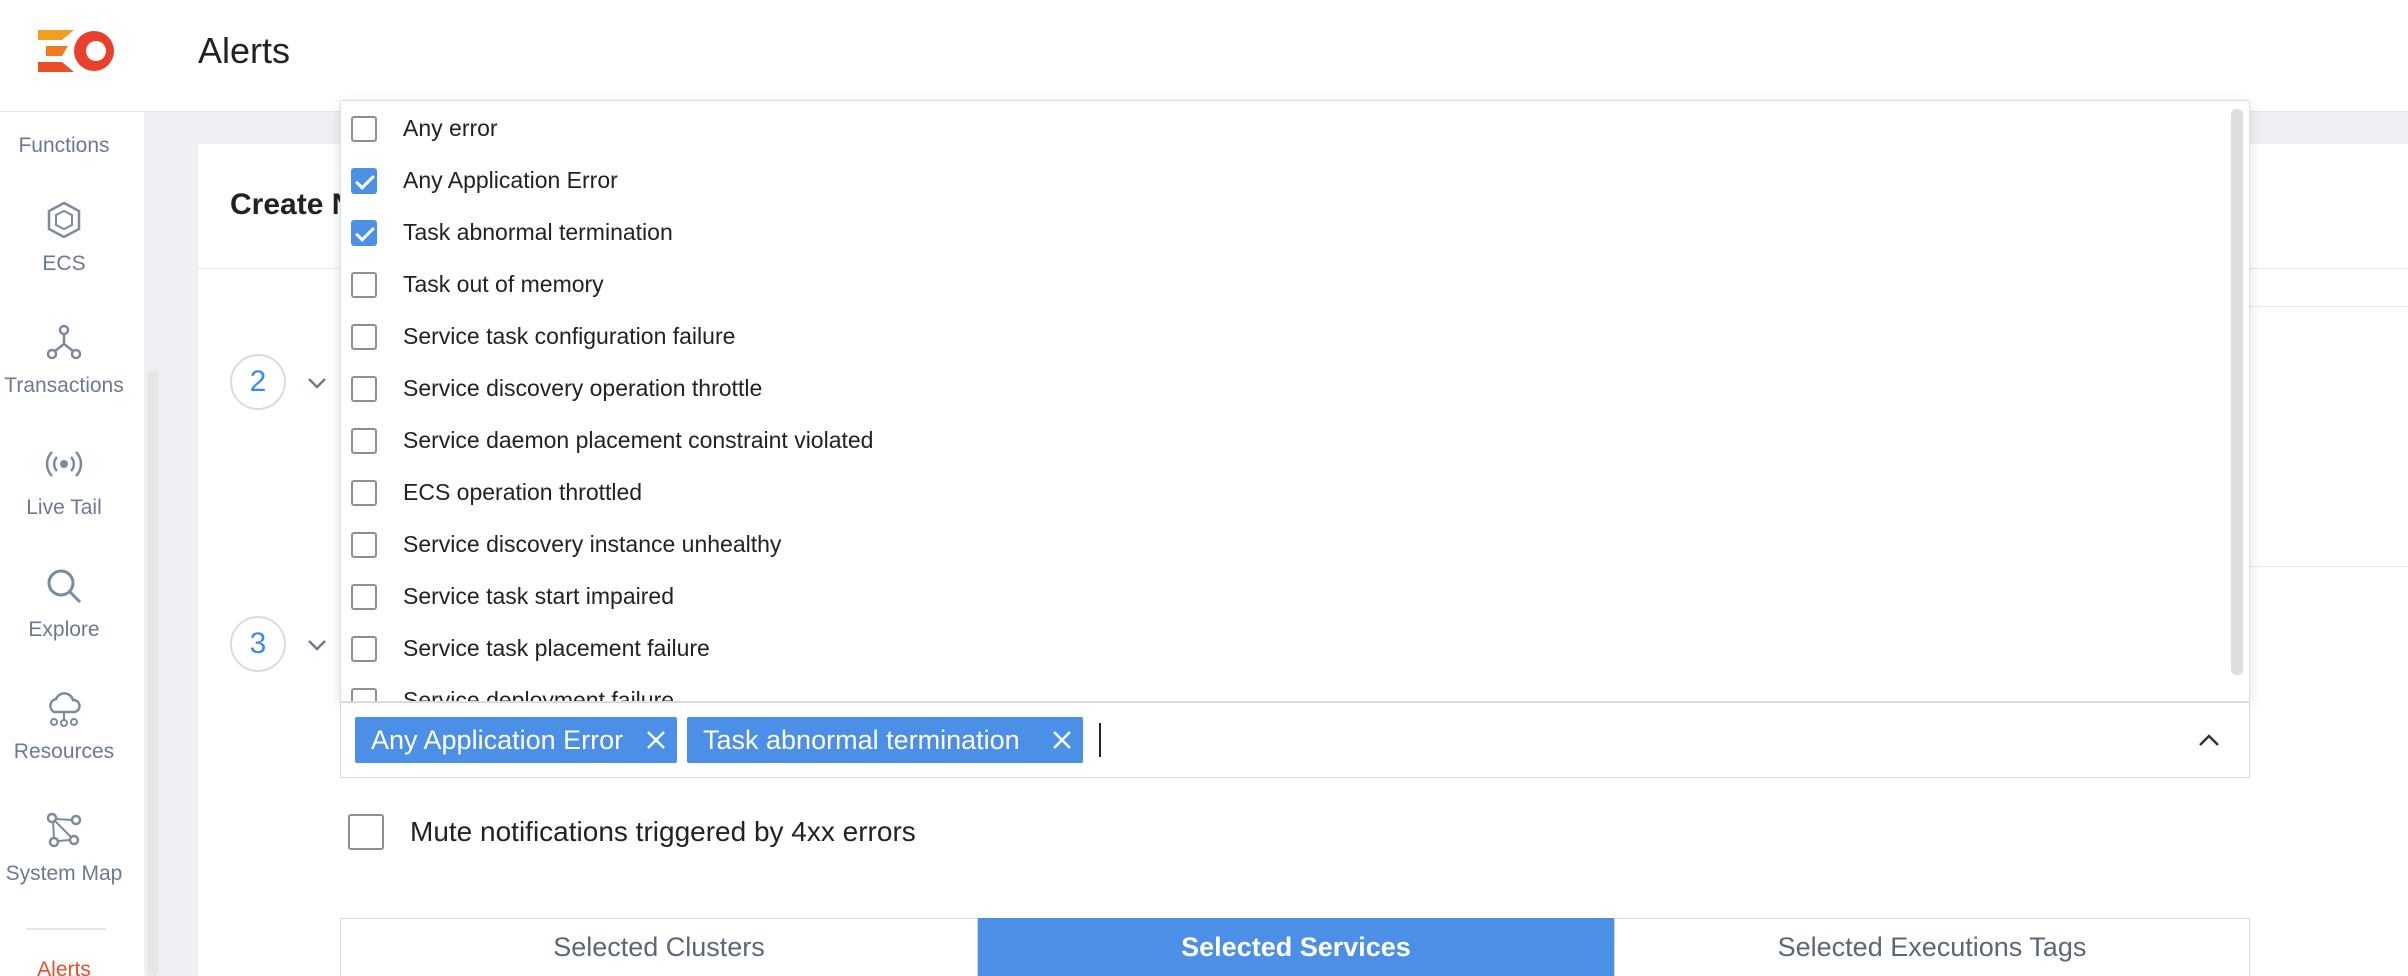 This screenshot has height=976, width=2408. I want to click on step-number: 2, so click(258, 382).